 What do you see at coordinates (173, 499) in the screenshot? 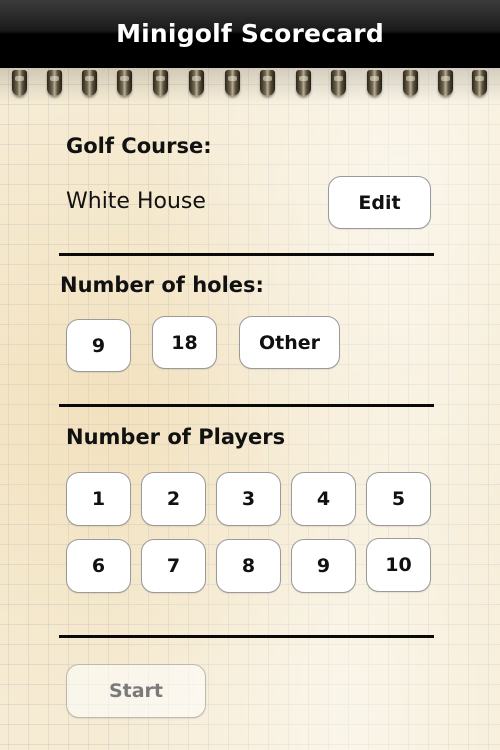
I see `players-option-2: 2` at bounding box center [173, 499].